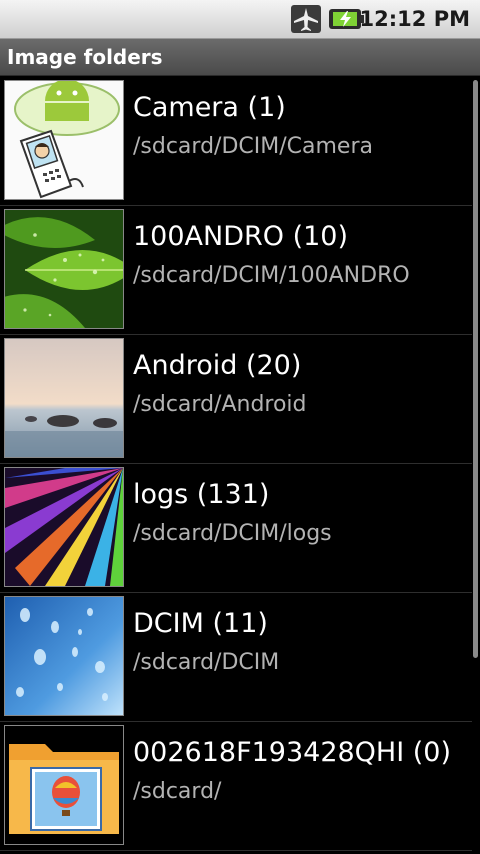 Image resolution: width=480 pixels, height=854 pixels. Describe the element at coordinates (240, 57) in the screenshot. I see `title-bar: Image folders` at that location.